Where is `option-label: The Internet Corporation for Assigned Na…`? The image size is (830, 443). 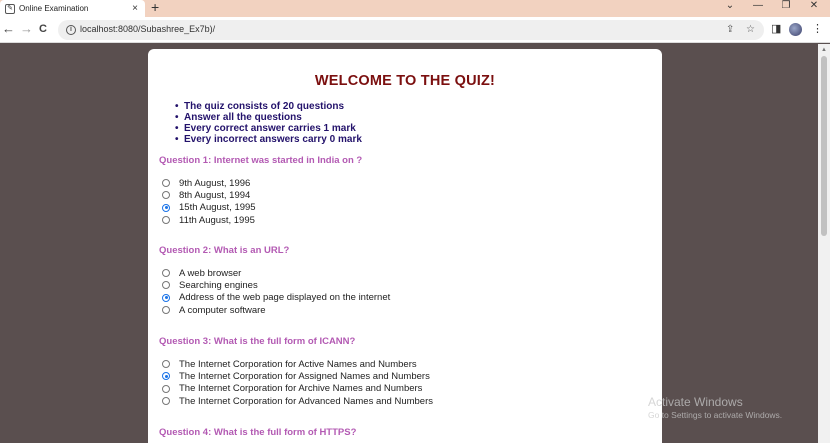 option-label: The Internet Corporation for Assigned Na… is located at coordinates (304, 376).